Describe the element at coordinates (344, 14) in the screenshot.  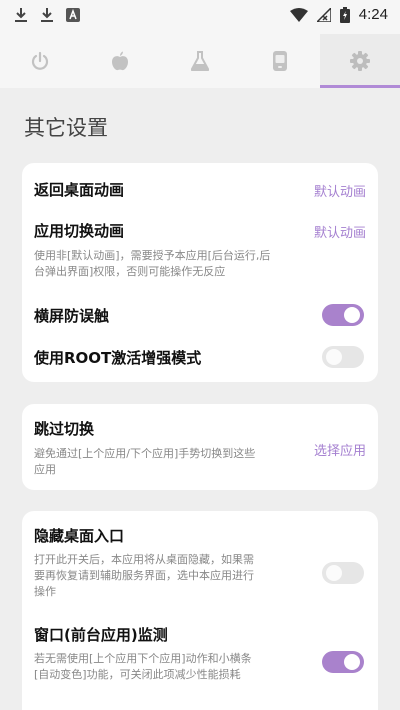
I see `battery-icon` at that location.